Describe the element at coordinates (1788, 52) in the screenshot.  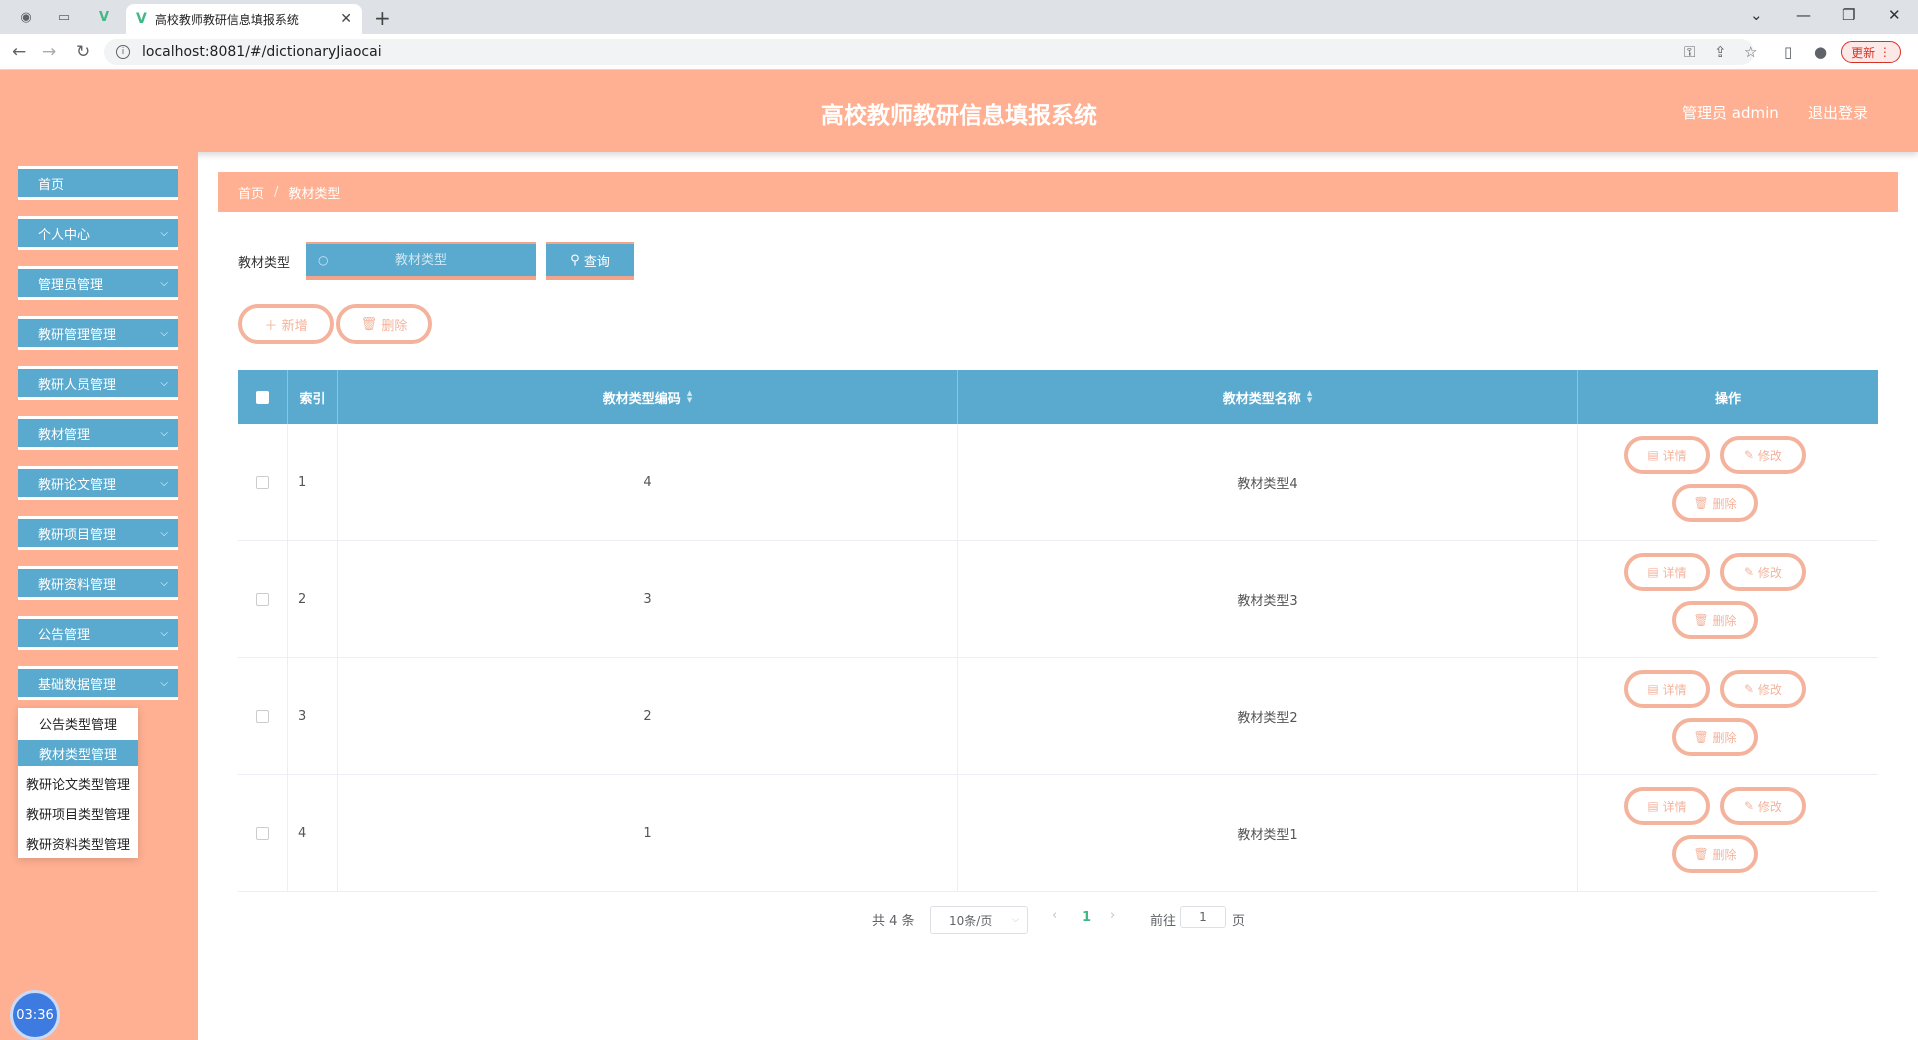
I see `sidepanel-icon: ▯` at that location.